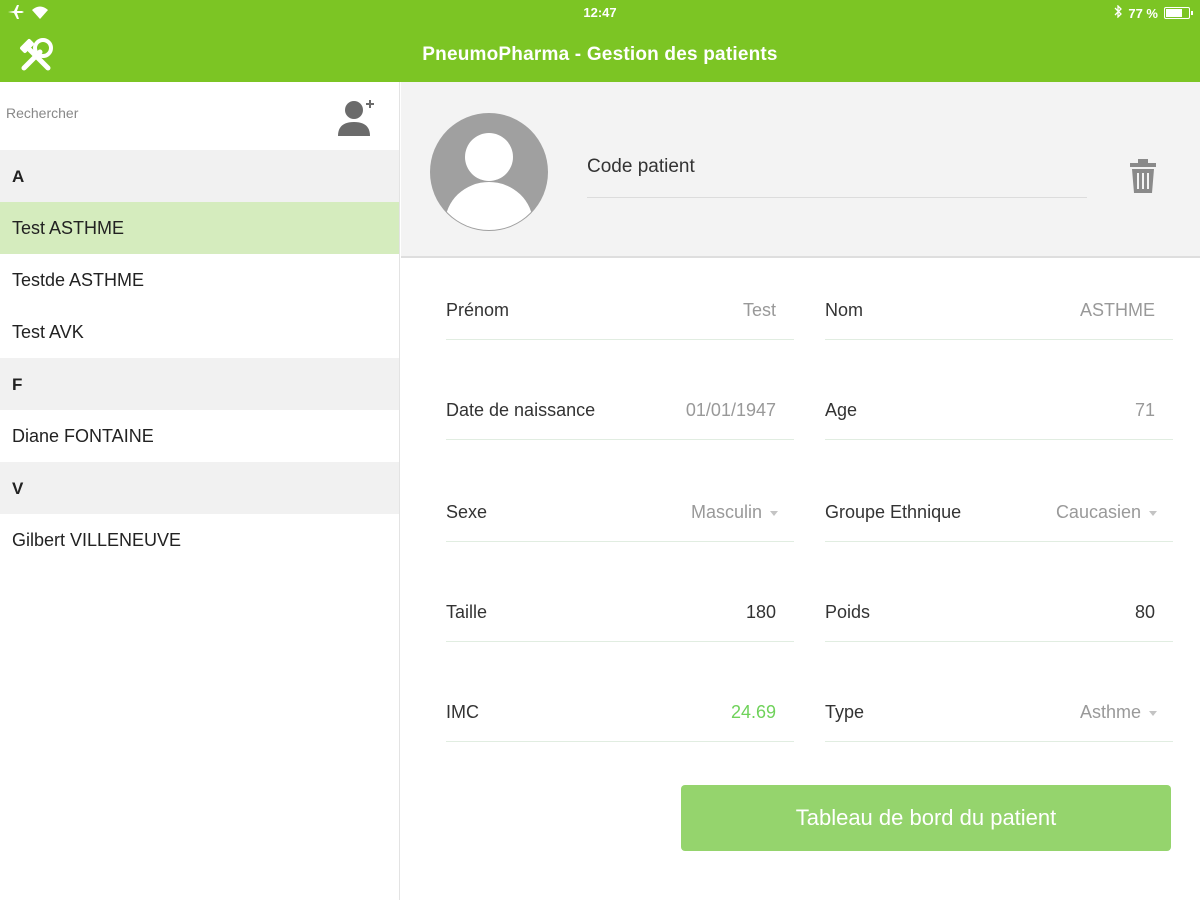 The image size is (1200, 900). Describe the element at coordinates (467, 512) in the screenshot. I see `sexe-label: Sexe` at that location.